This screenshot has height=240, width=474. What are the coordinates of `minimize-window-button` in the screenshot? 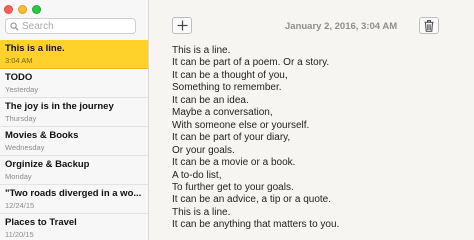 It's located at (22, 9).